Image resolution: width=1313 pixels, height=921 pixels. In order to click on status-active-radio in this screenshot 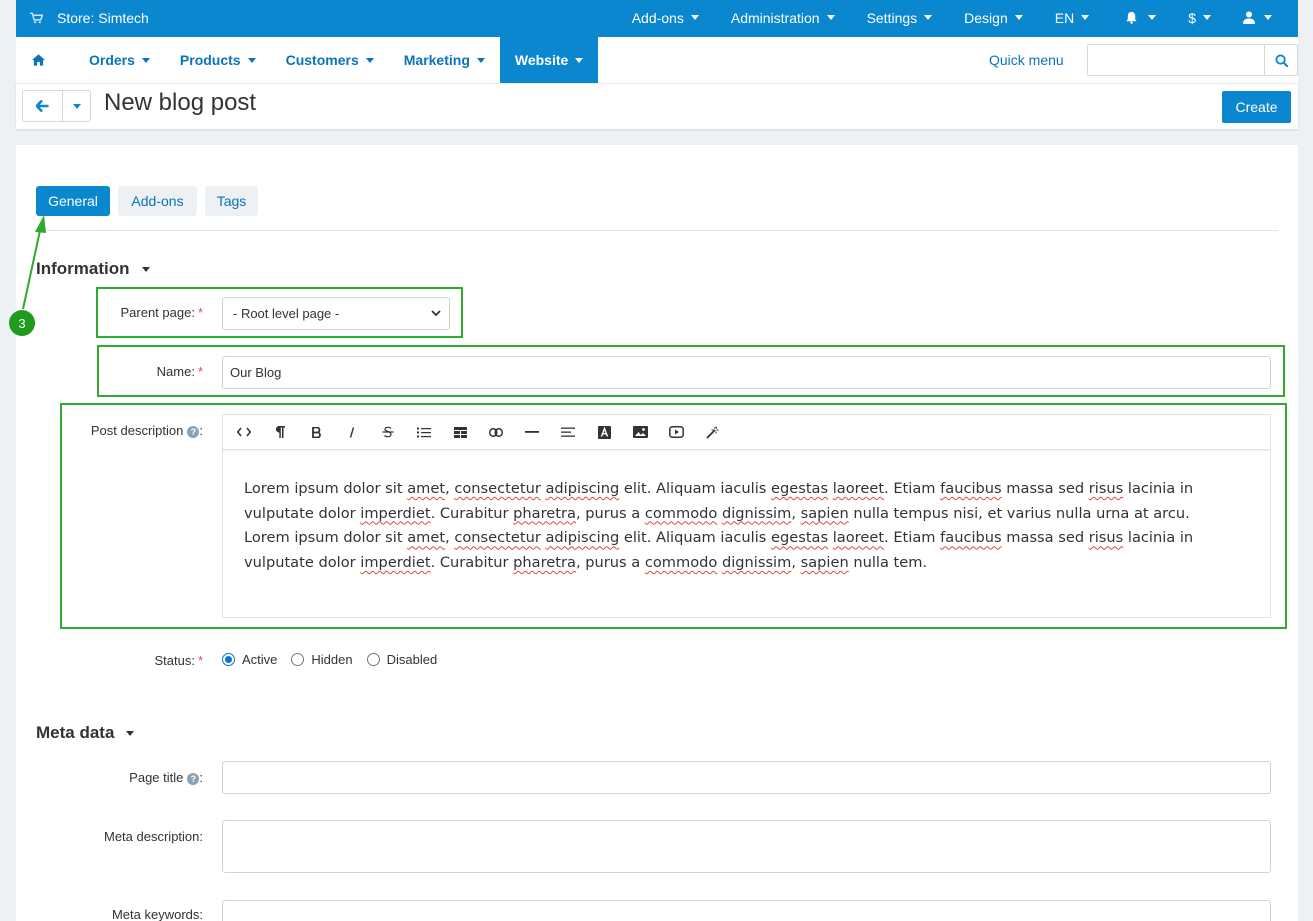, I will do `click(228, 659)`.